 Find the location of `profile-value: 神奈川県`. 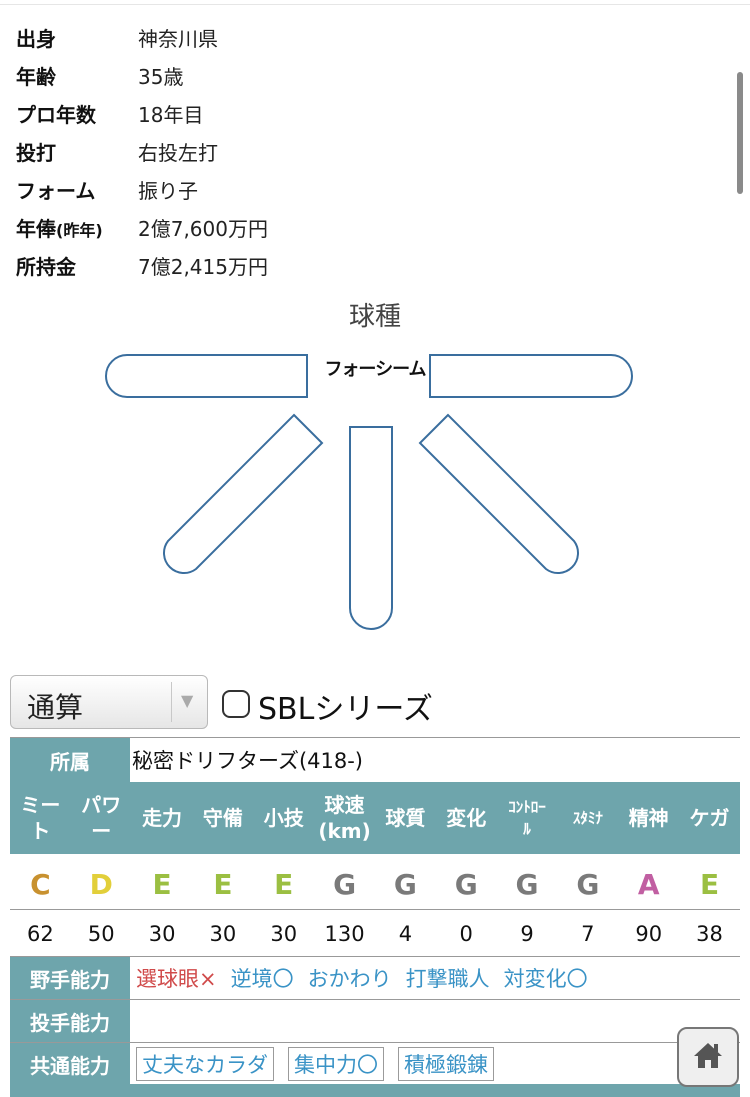

profile-value: 神奈川県 is located at coordinates (178, 38).